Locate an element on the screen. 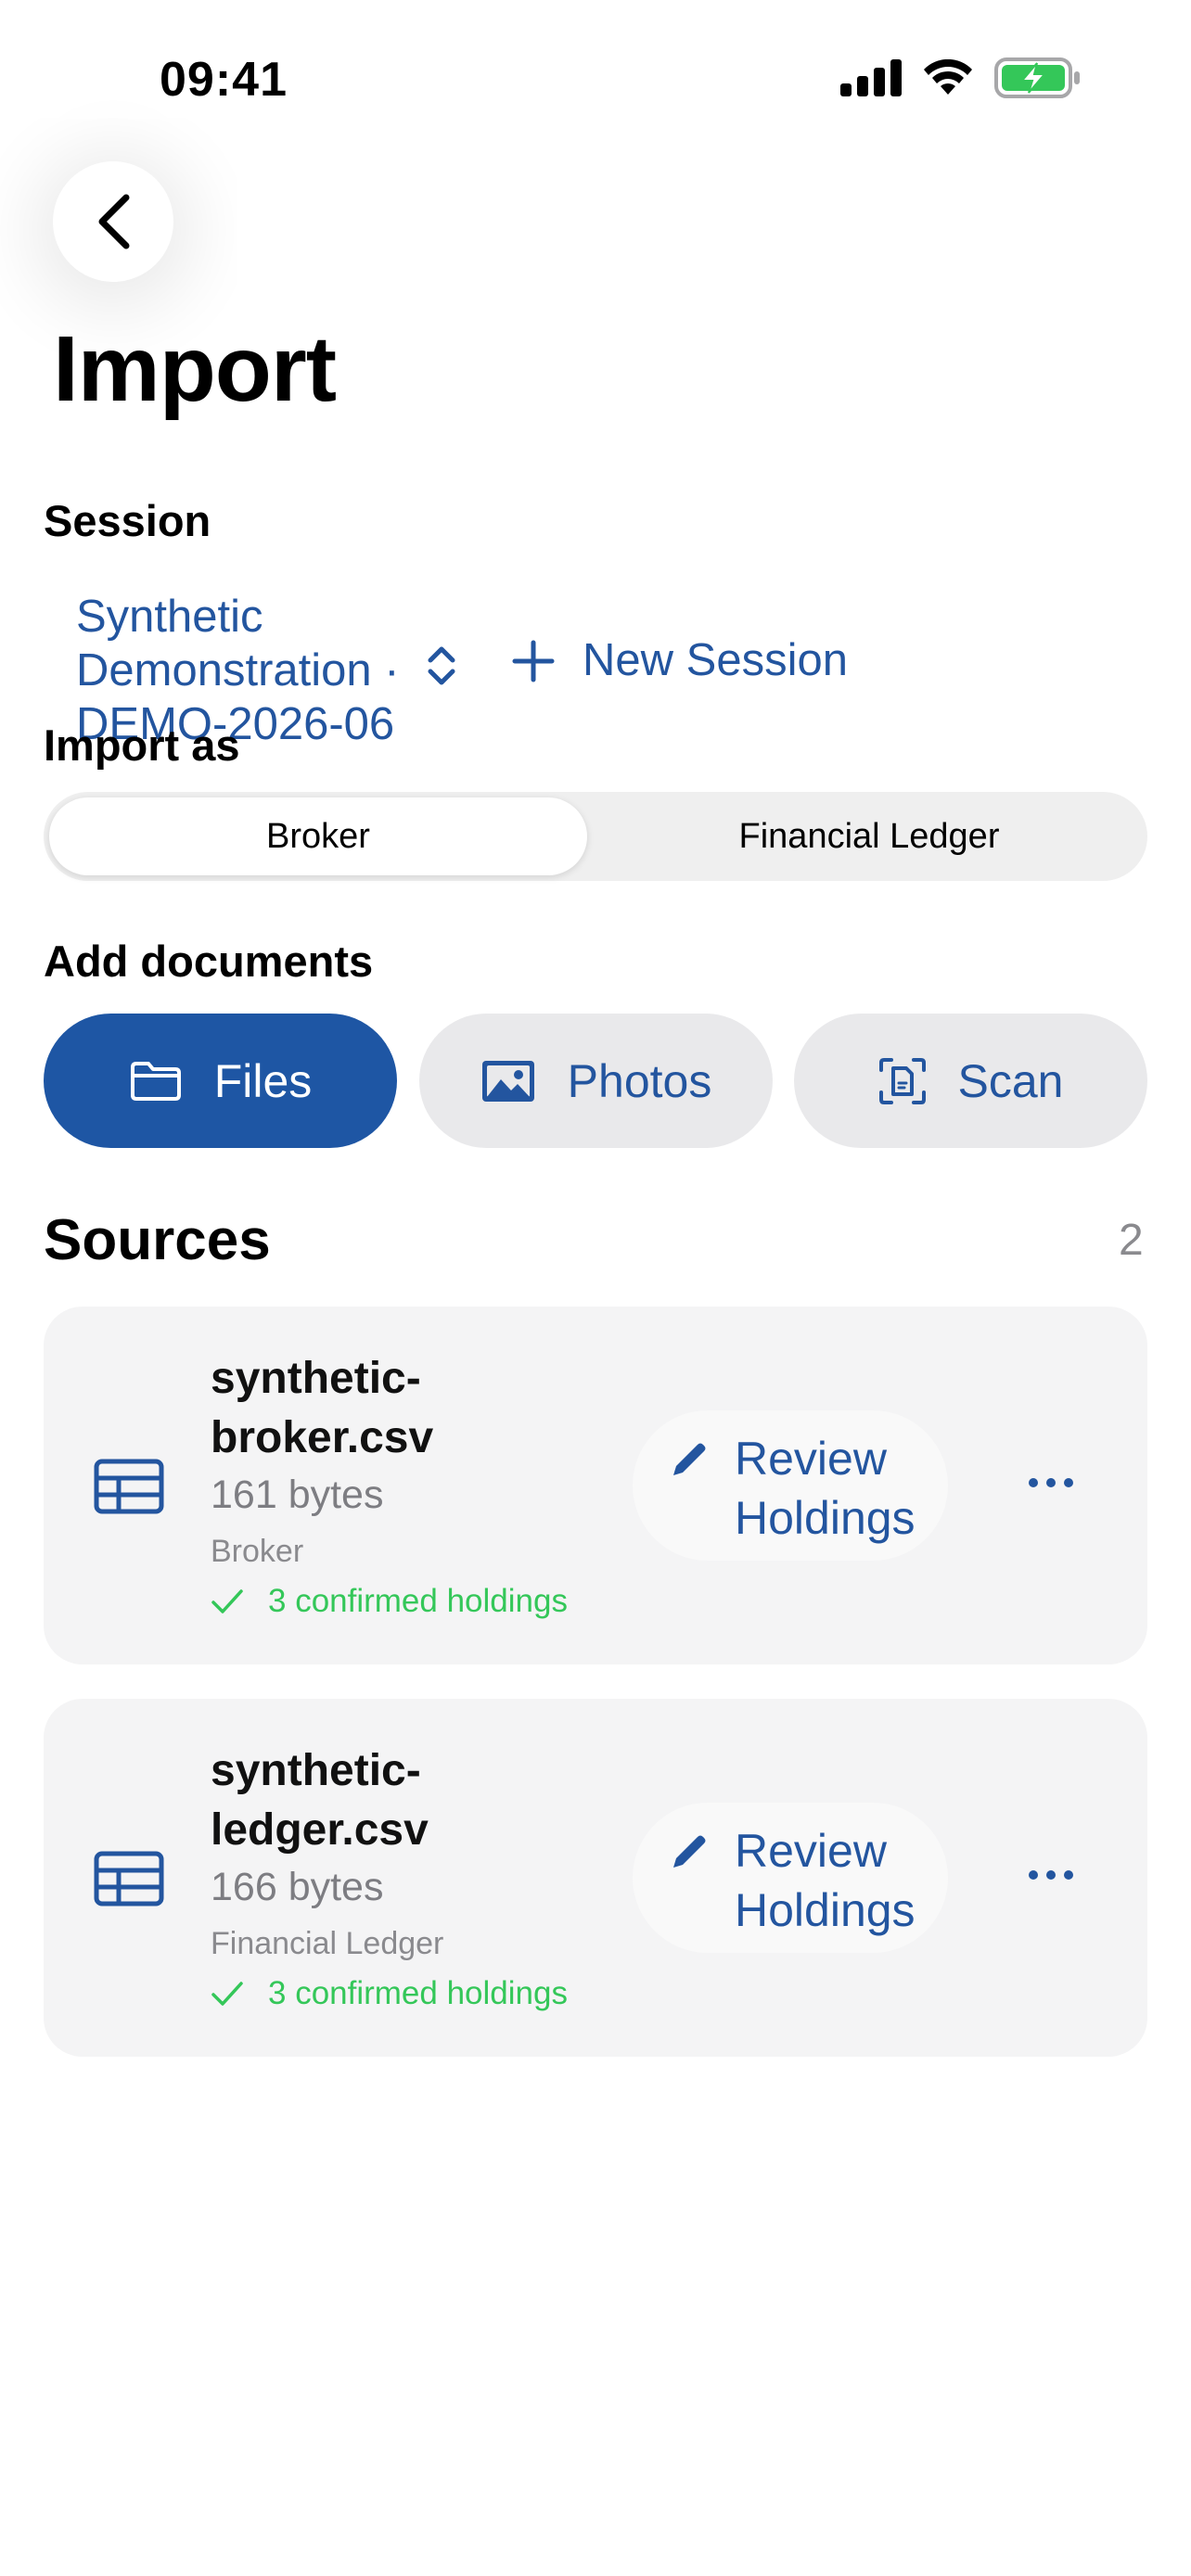 Image resolution: width=1191 pixels, height=2576 pixels. plus-icon is located at coordinates (533, 661).